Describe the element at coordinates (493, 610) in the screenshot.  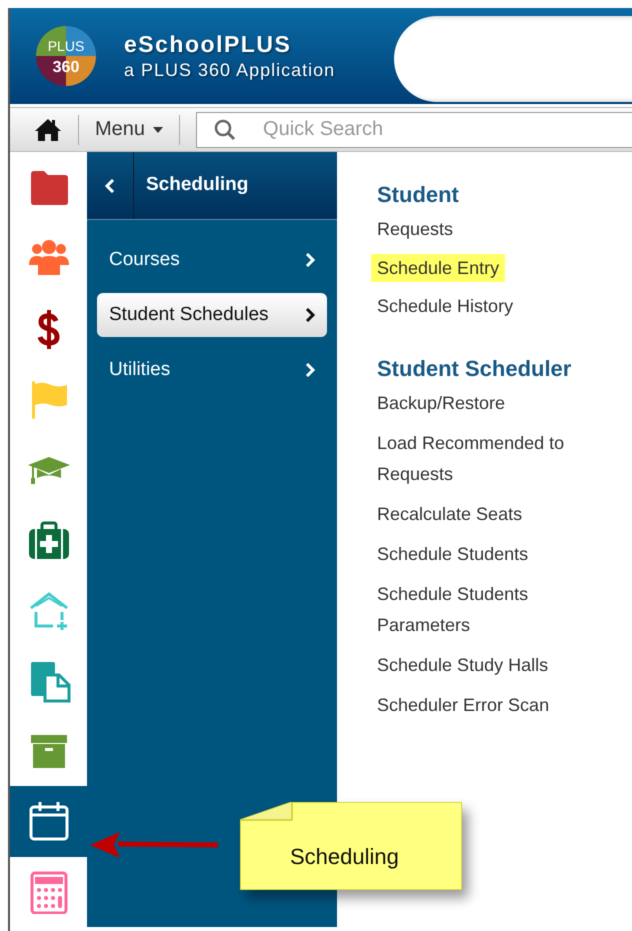
I see `menu-link: Schedule Students Parameters` at that location.